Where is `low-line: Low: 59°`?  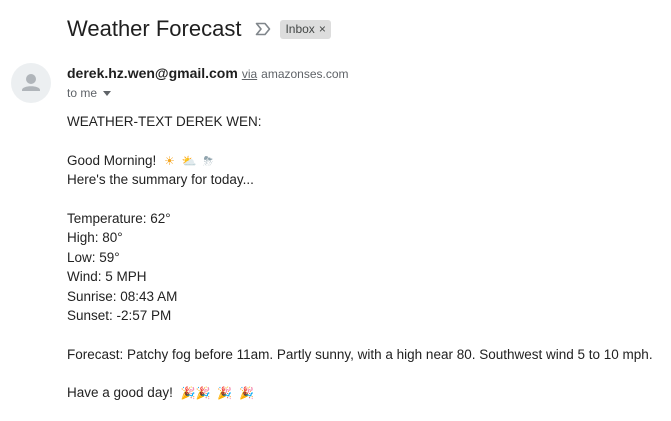 low-line: Low: 59° is located at coordinates (93, 257).